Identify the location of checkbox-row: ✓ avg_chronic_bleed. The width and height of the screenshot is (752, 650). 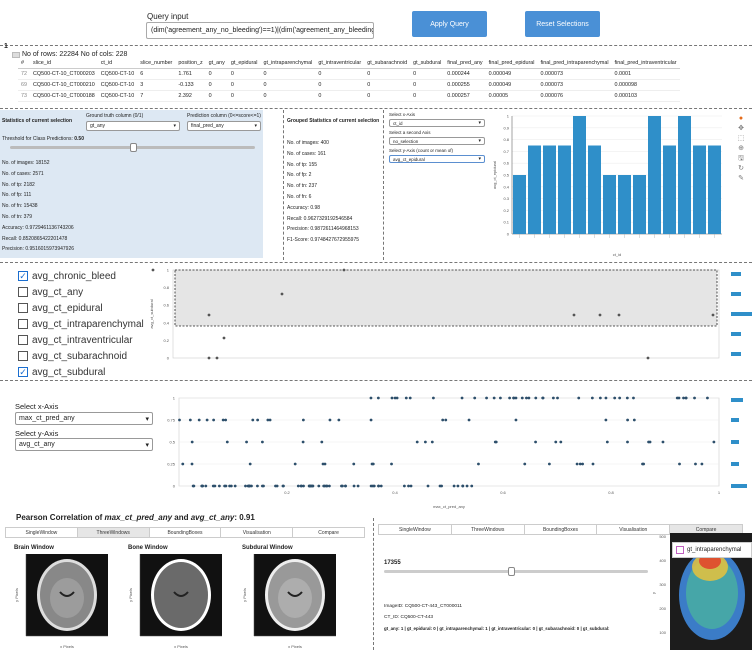
(81, 276).